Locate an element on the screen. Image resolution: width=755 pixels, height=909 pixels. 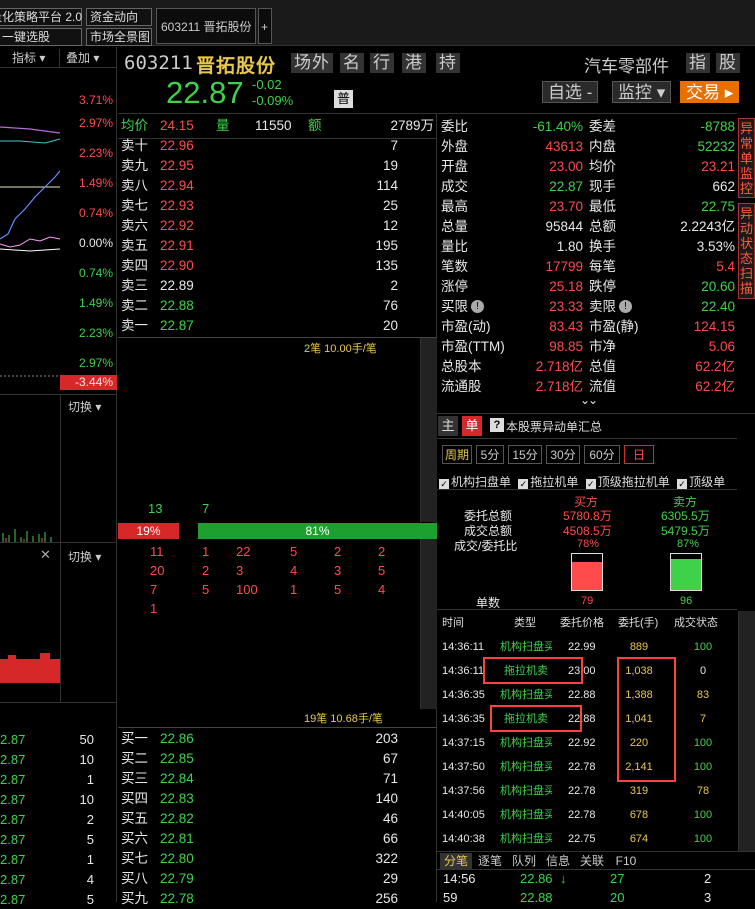
filter-top-order: ✓ 顶级单 is located at coordinates (701, 482).